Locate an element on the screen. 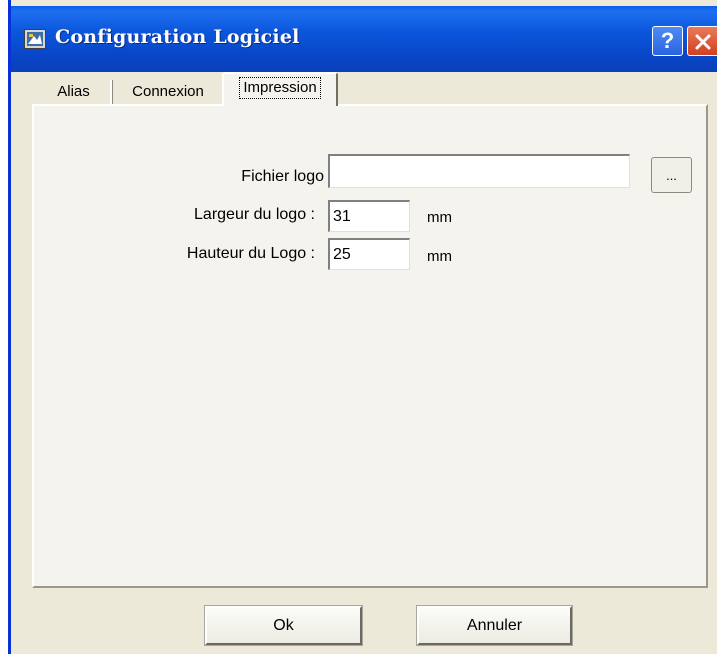 The height and width of the screenshot is (654, 717). help-button: ? is located at coordinates (667, 41).